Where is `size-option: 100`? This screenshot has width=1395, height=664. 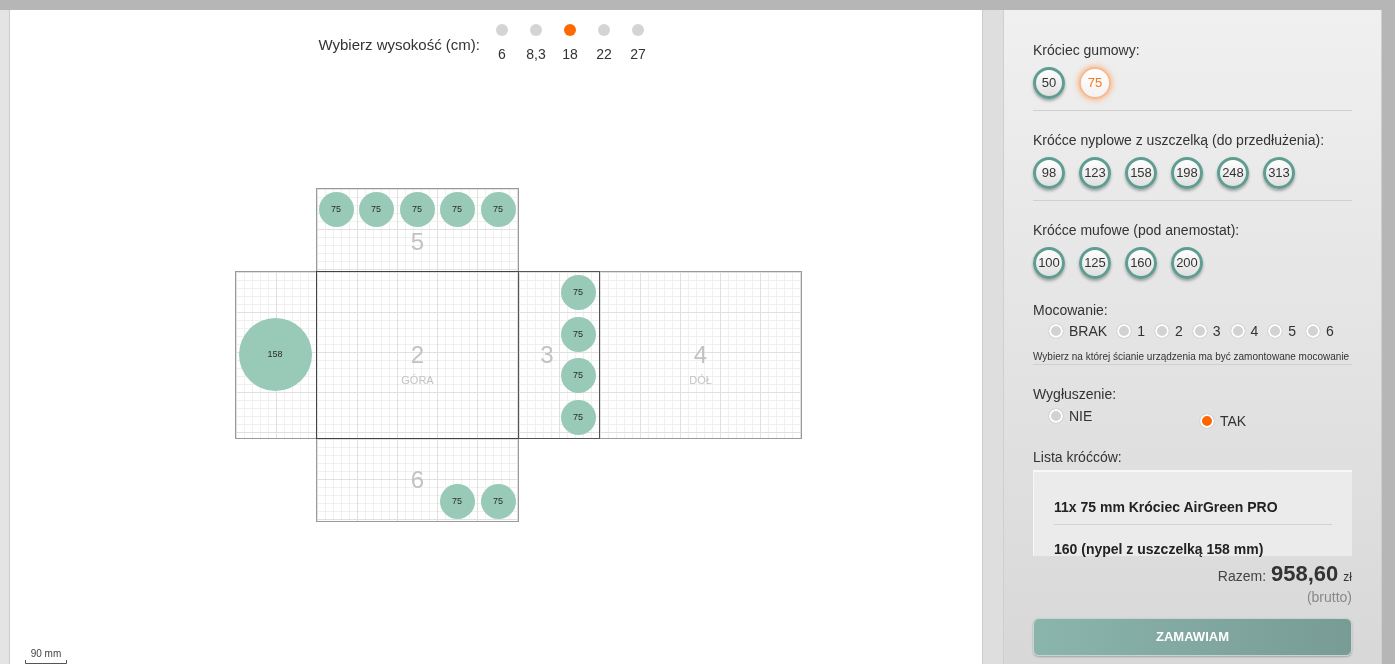
size-option: 100 is located at coordinates (1049, 263).